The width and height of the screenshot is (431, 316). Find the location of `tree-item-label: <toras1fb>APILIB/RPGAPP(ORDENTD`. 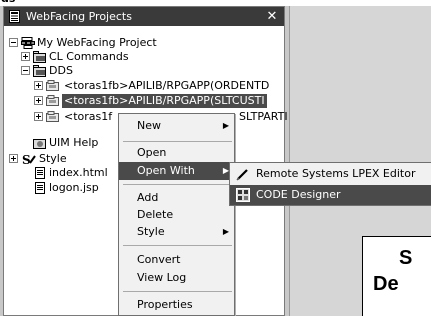

tree-item-label: <toras1fb>APILIB/RPGAPP(ORDENTD is located at coordinates (167, 85).